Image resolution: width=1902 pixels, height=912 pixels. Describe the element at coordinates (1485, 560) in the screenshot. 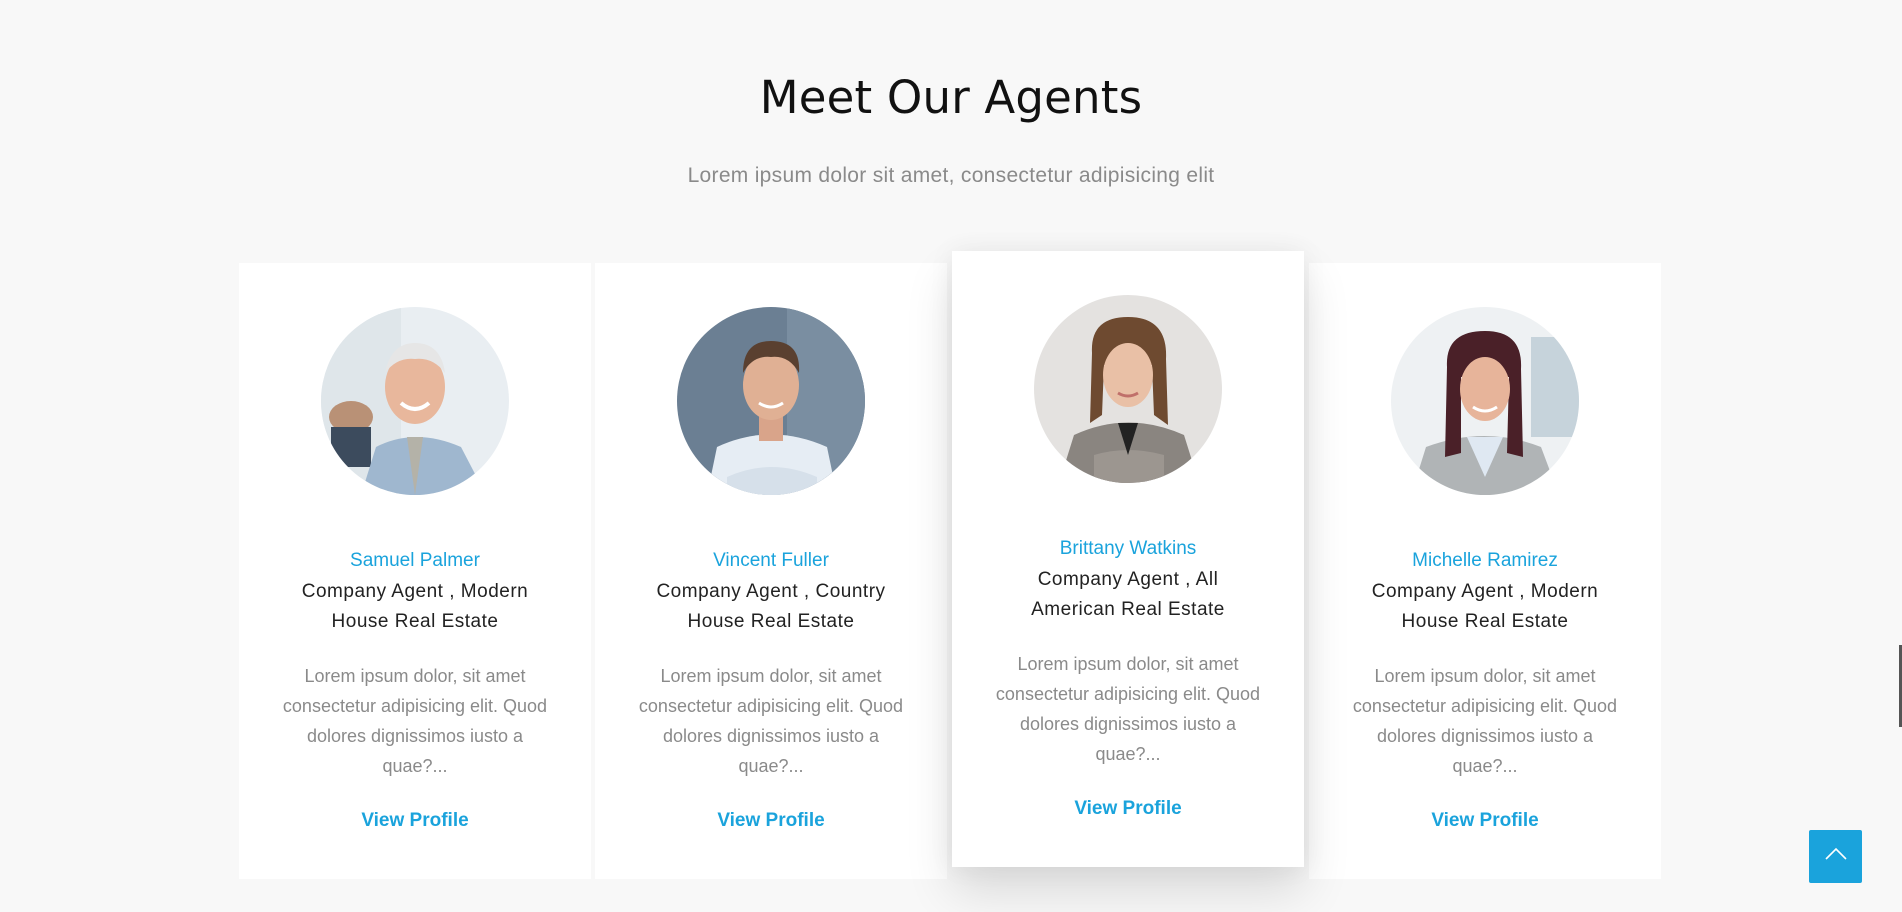

I see `agent-name: Michelle Ramirez` at that location.